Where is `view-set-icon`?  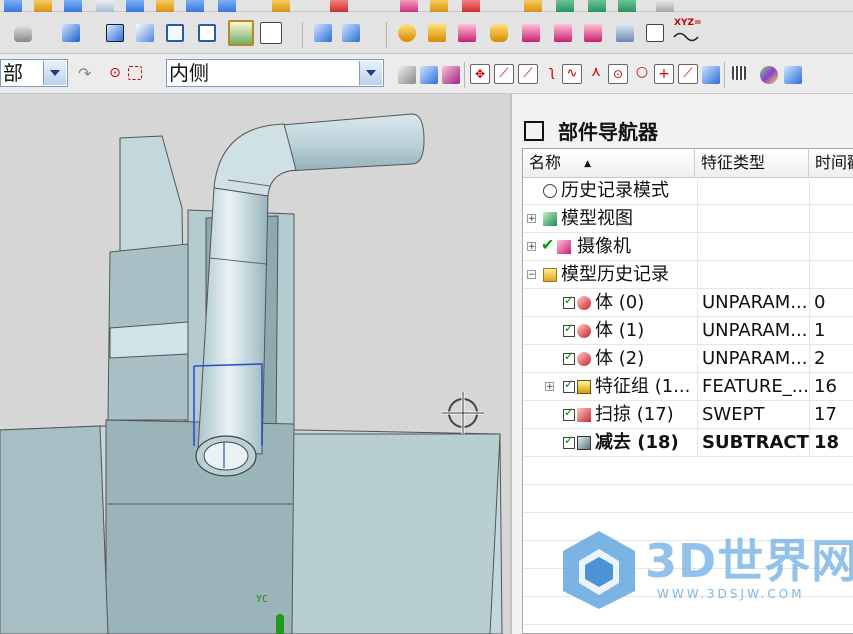 view-set-icon is located at coordinates (351, 33).